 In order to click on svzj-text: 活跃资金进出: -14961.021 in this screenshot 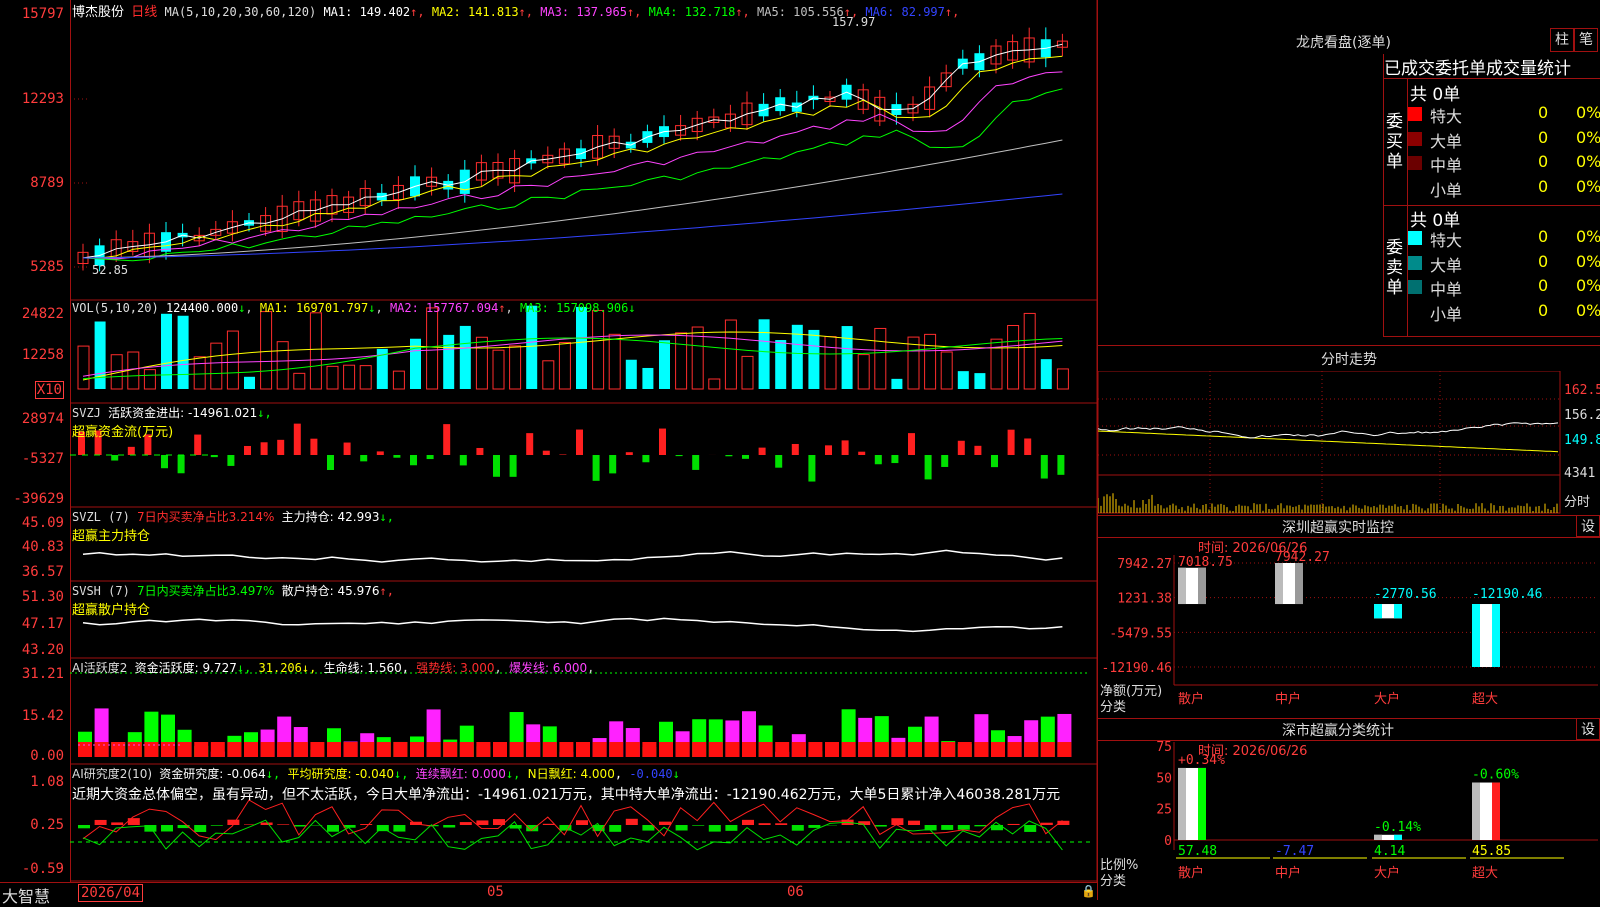, I will do `click(182, 413)`.